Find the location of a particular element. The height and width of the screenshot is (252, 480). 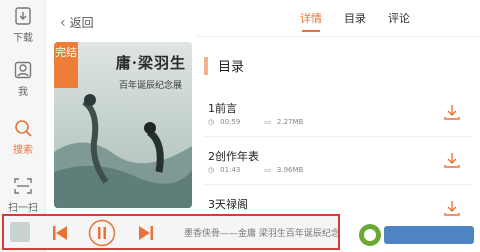

back-button: ‹ 返回 is located at coordinates (77, 22).